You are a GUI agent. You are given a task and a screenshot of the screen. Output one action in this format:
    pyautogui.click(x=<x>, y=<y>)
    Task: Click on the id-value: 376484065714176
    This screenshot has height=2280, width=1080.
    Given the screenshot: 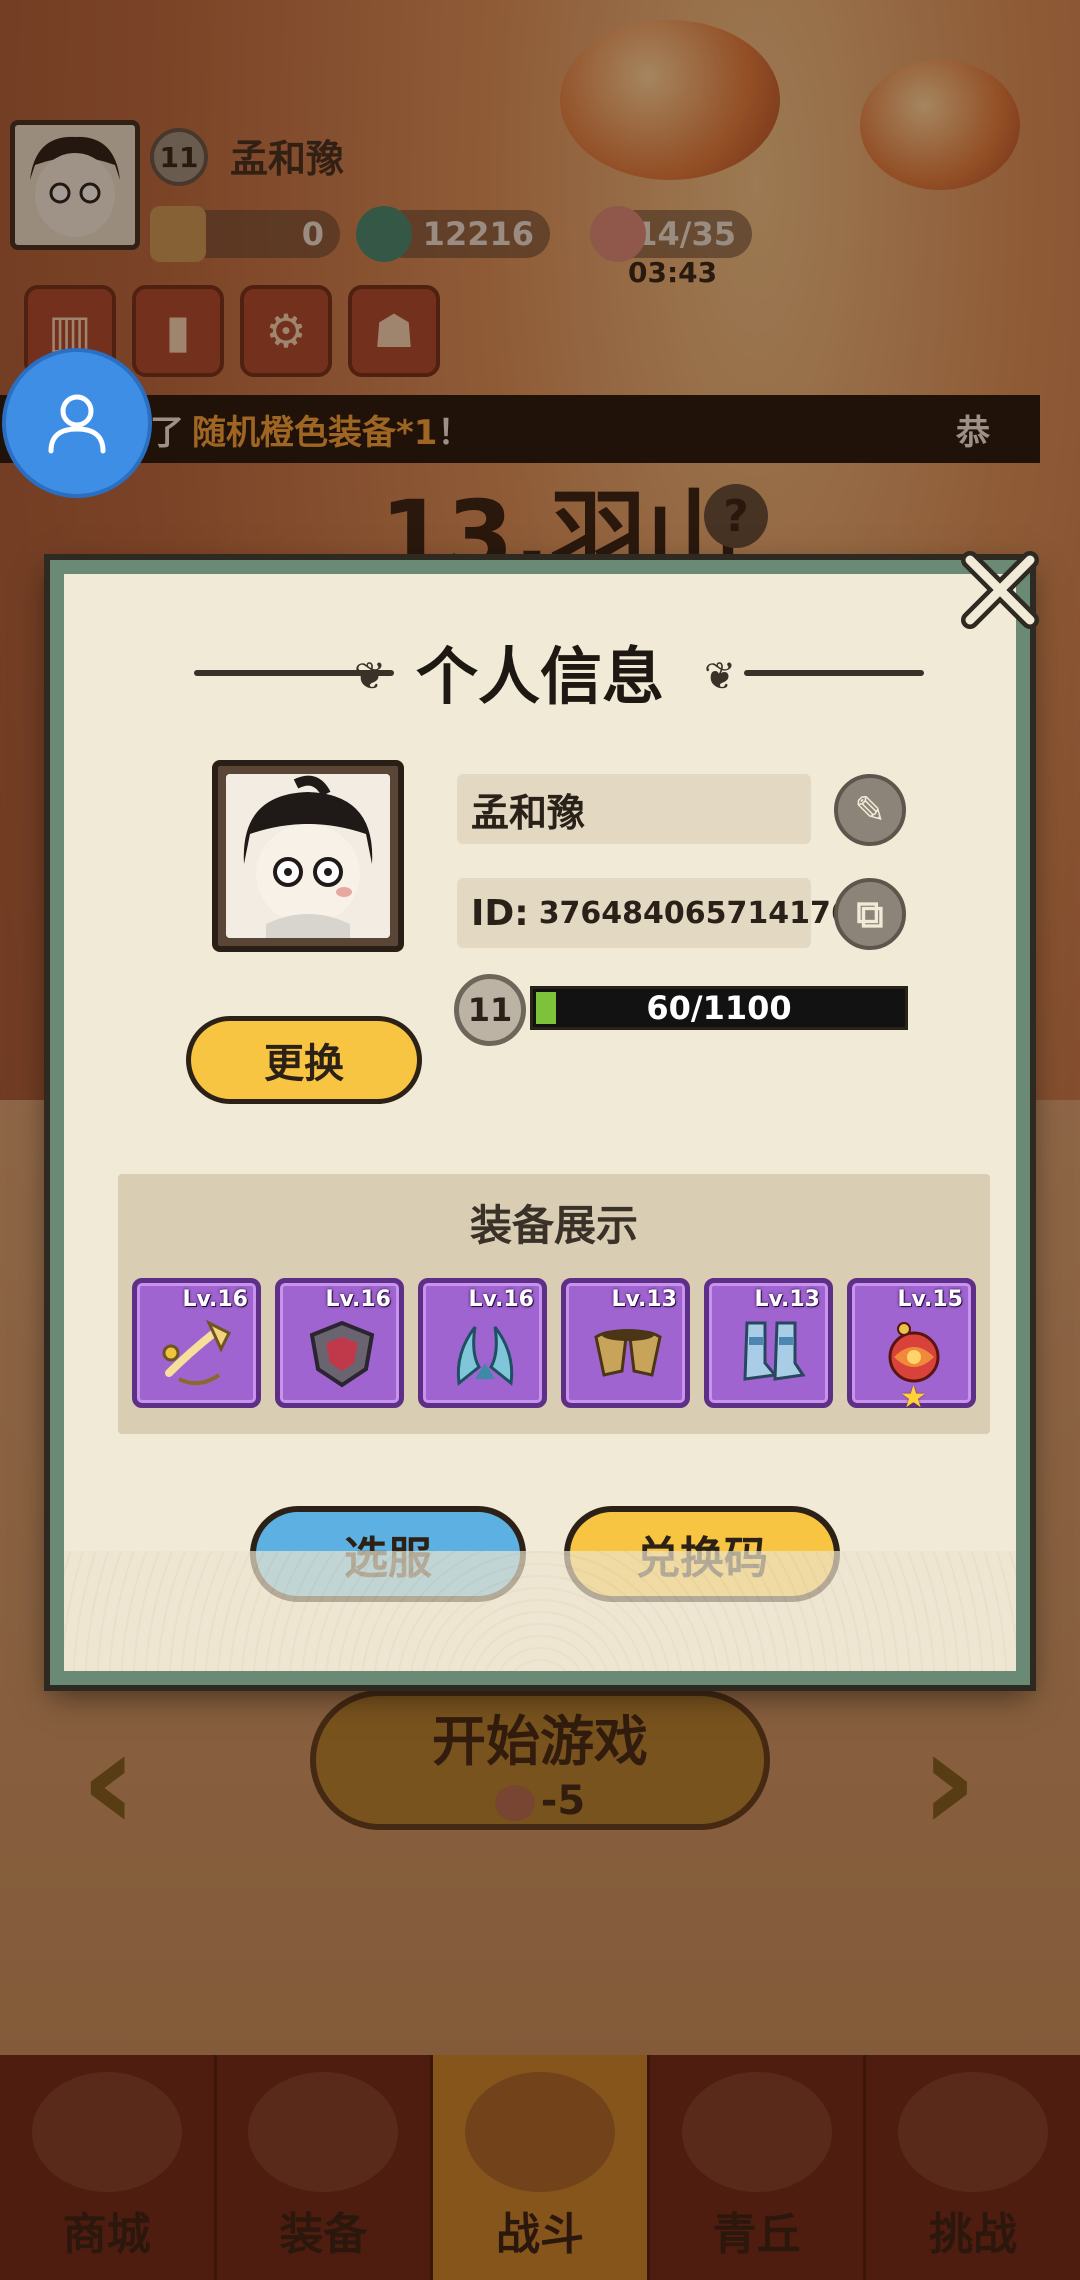 What is the action you would take?
    pyautogui.click(x=695, y=913)
    